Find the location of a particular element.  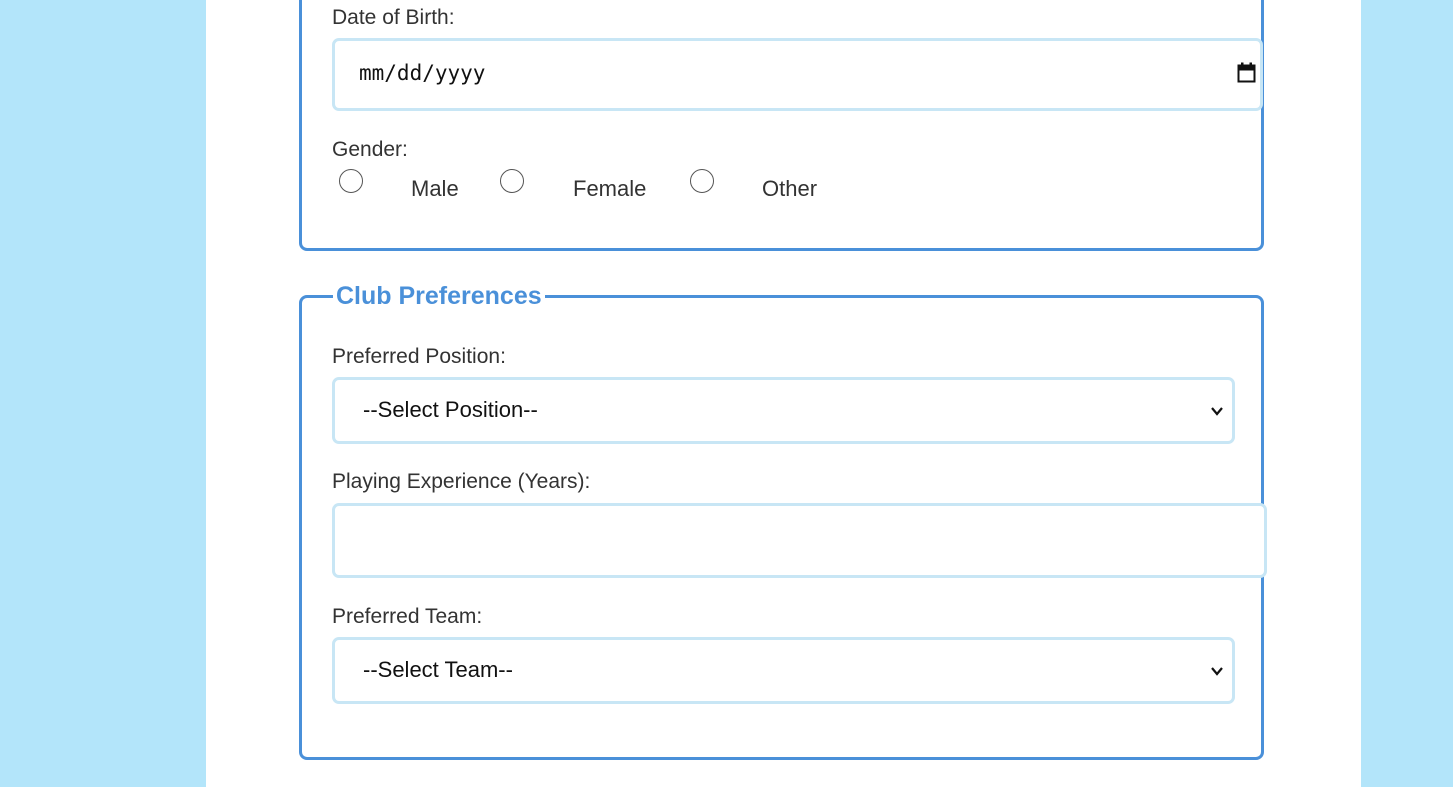

dob-label: Date of Birth: is located at coordinates (393, 17).